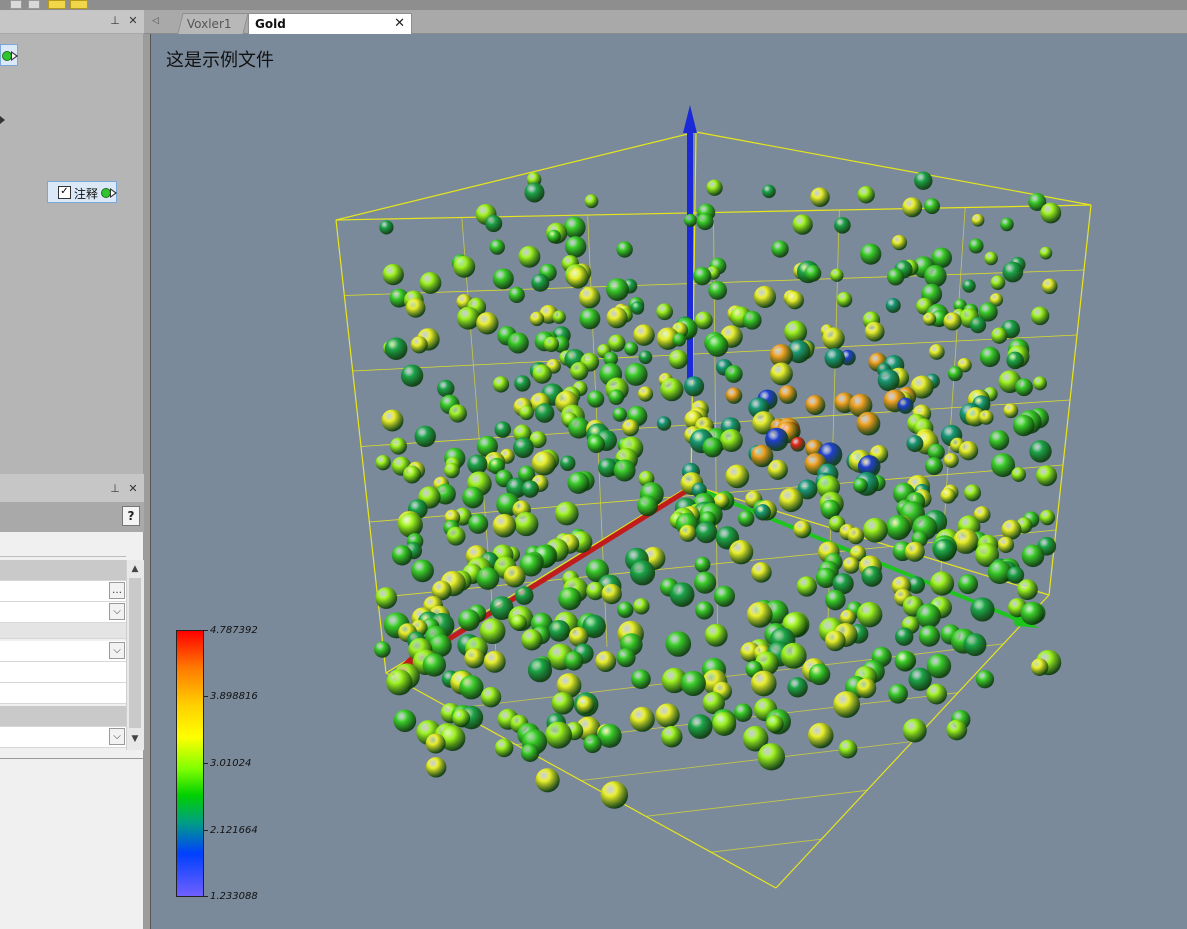  What do you see at coordinates (64, 192) in the screenshot?
I see `checkbox-icon: ✓` at bounding box center [64, 192].